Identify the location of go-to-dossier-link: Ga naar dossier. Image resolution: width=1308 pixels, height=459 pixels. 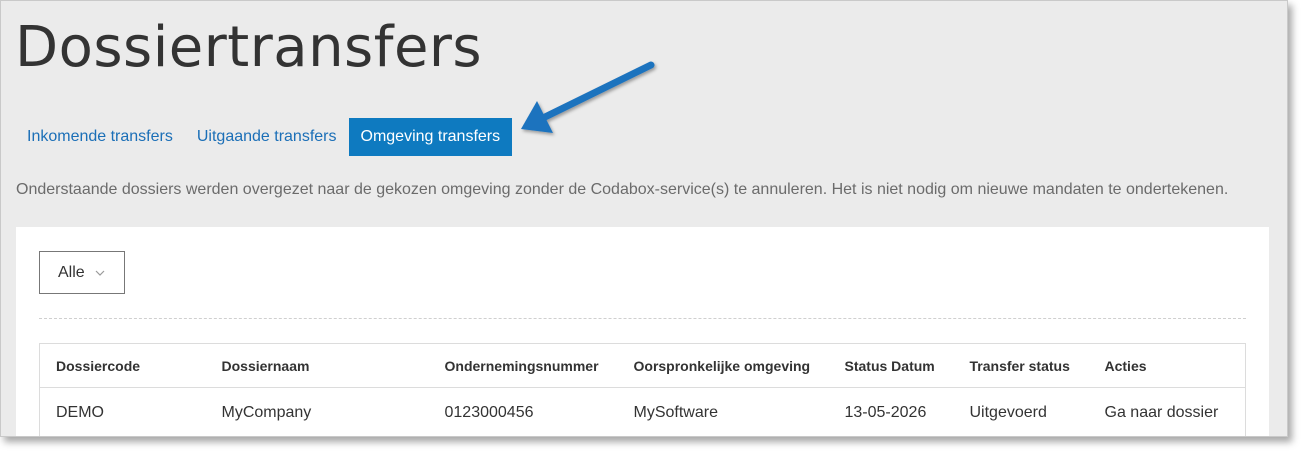
(1167, 412).